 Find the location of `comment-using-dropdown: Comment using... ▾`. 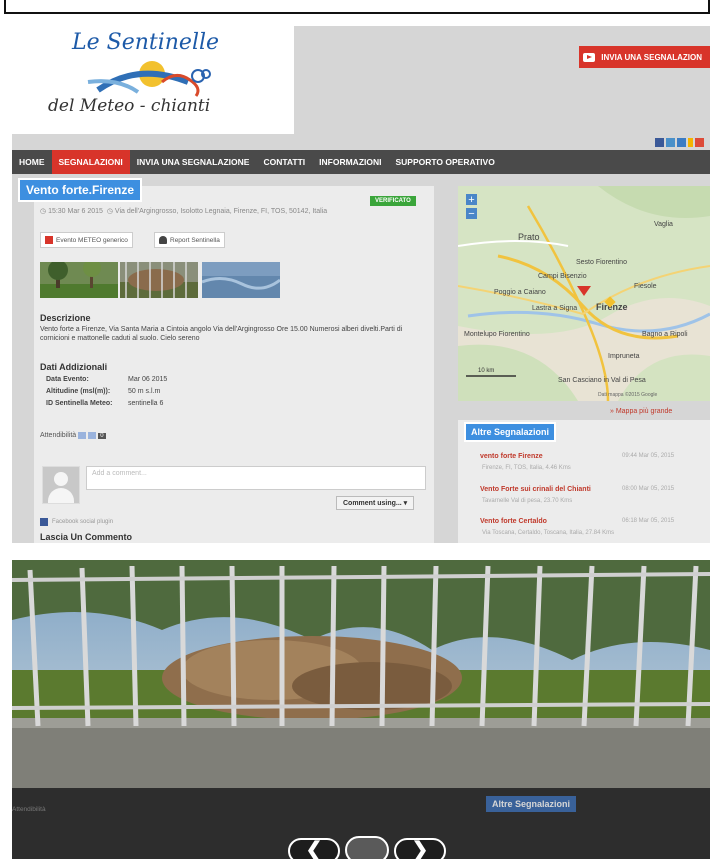

comment-using-dropdown: Comment using... ▾ is located at coordinates (375, 503).